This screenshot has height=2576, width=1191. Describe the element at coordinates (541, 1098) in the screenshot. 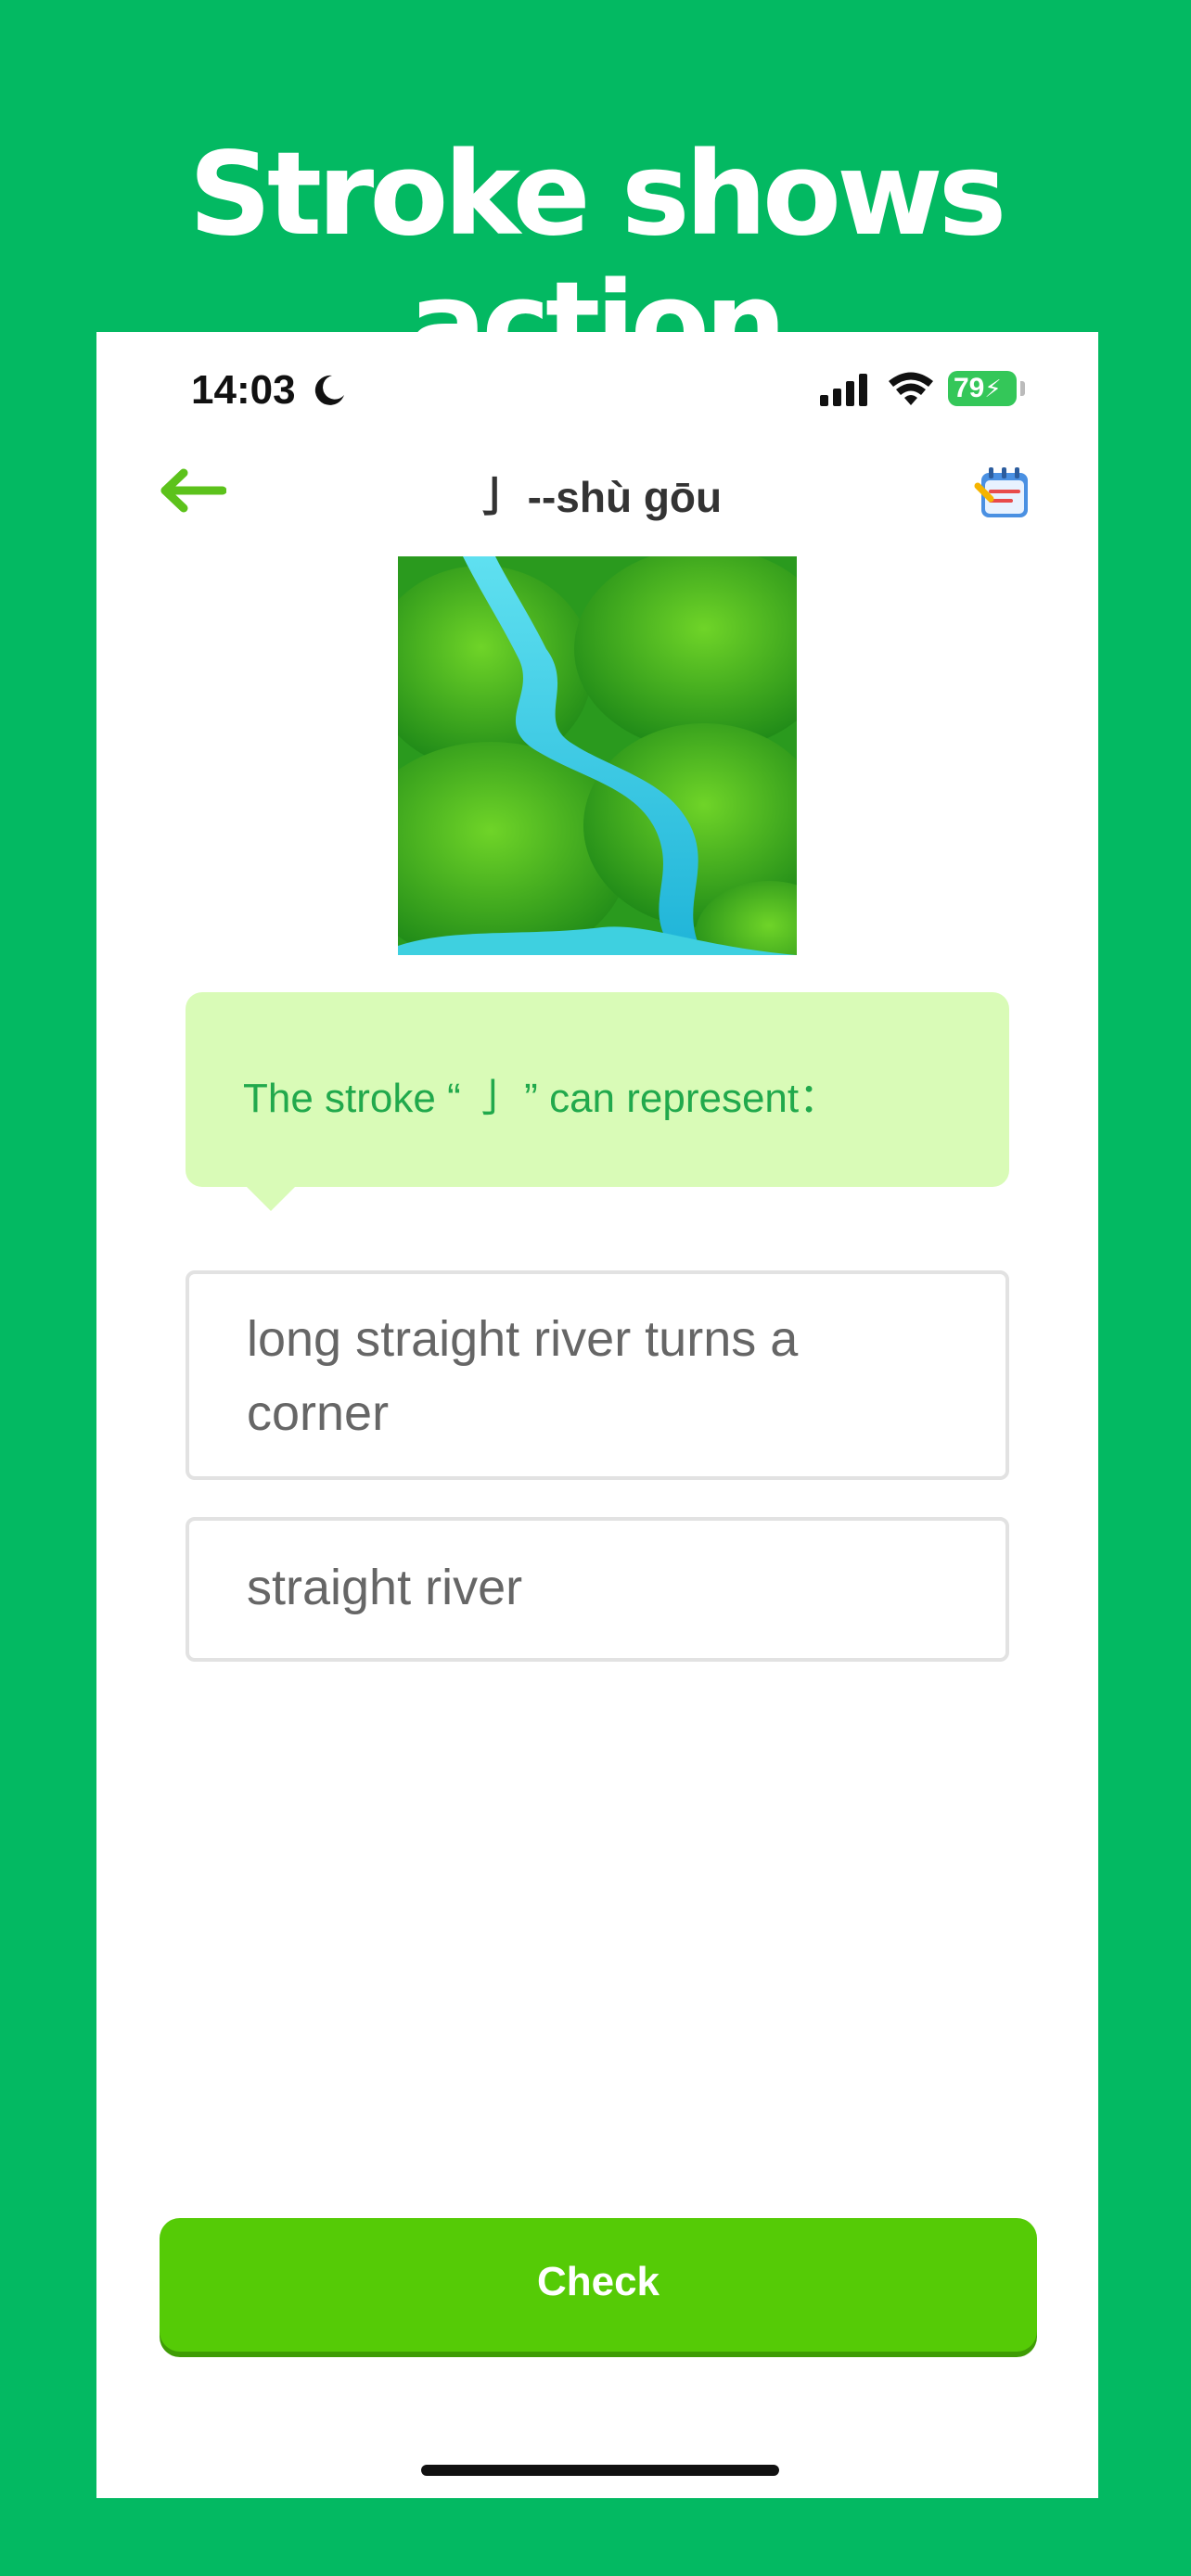

I see `question-text: The stroke “ 亅 ” can represent：` at that location.